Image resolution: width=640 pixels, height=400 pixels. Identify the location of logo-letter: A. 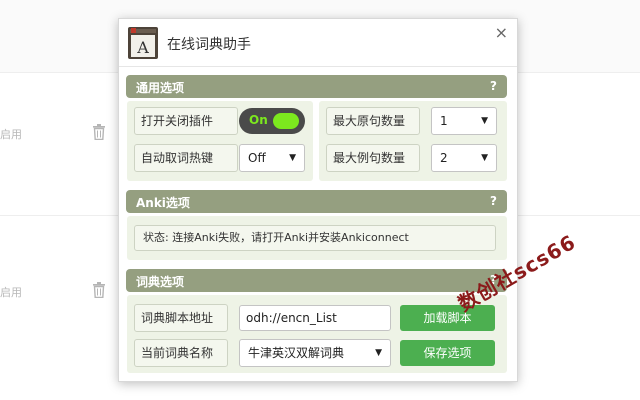
(142, 47).